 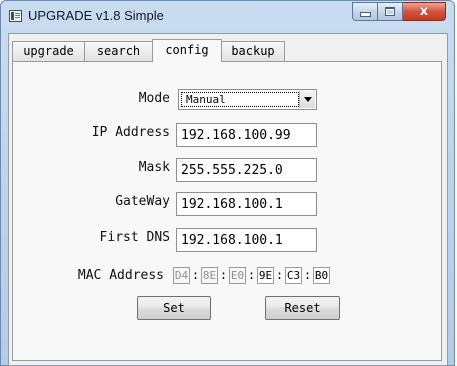 What do you see at coordinates (96, 15) in the screenshot?
I see `window-title: UPGRADE v1.8 Simple` at bounding box center [96, 15].